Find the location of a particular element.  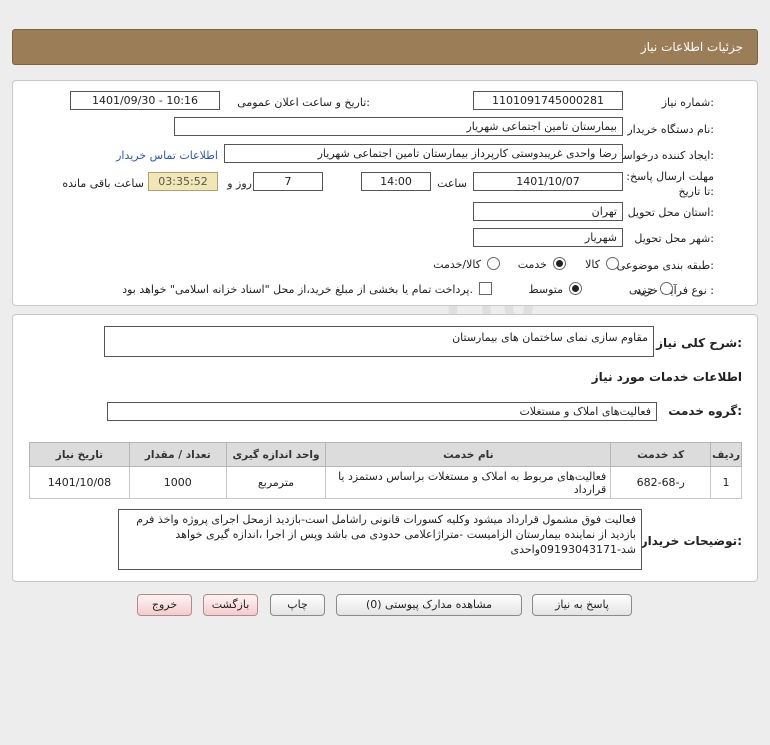

process-option-medium: متوسط is located at coordinates (545, 289).